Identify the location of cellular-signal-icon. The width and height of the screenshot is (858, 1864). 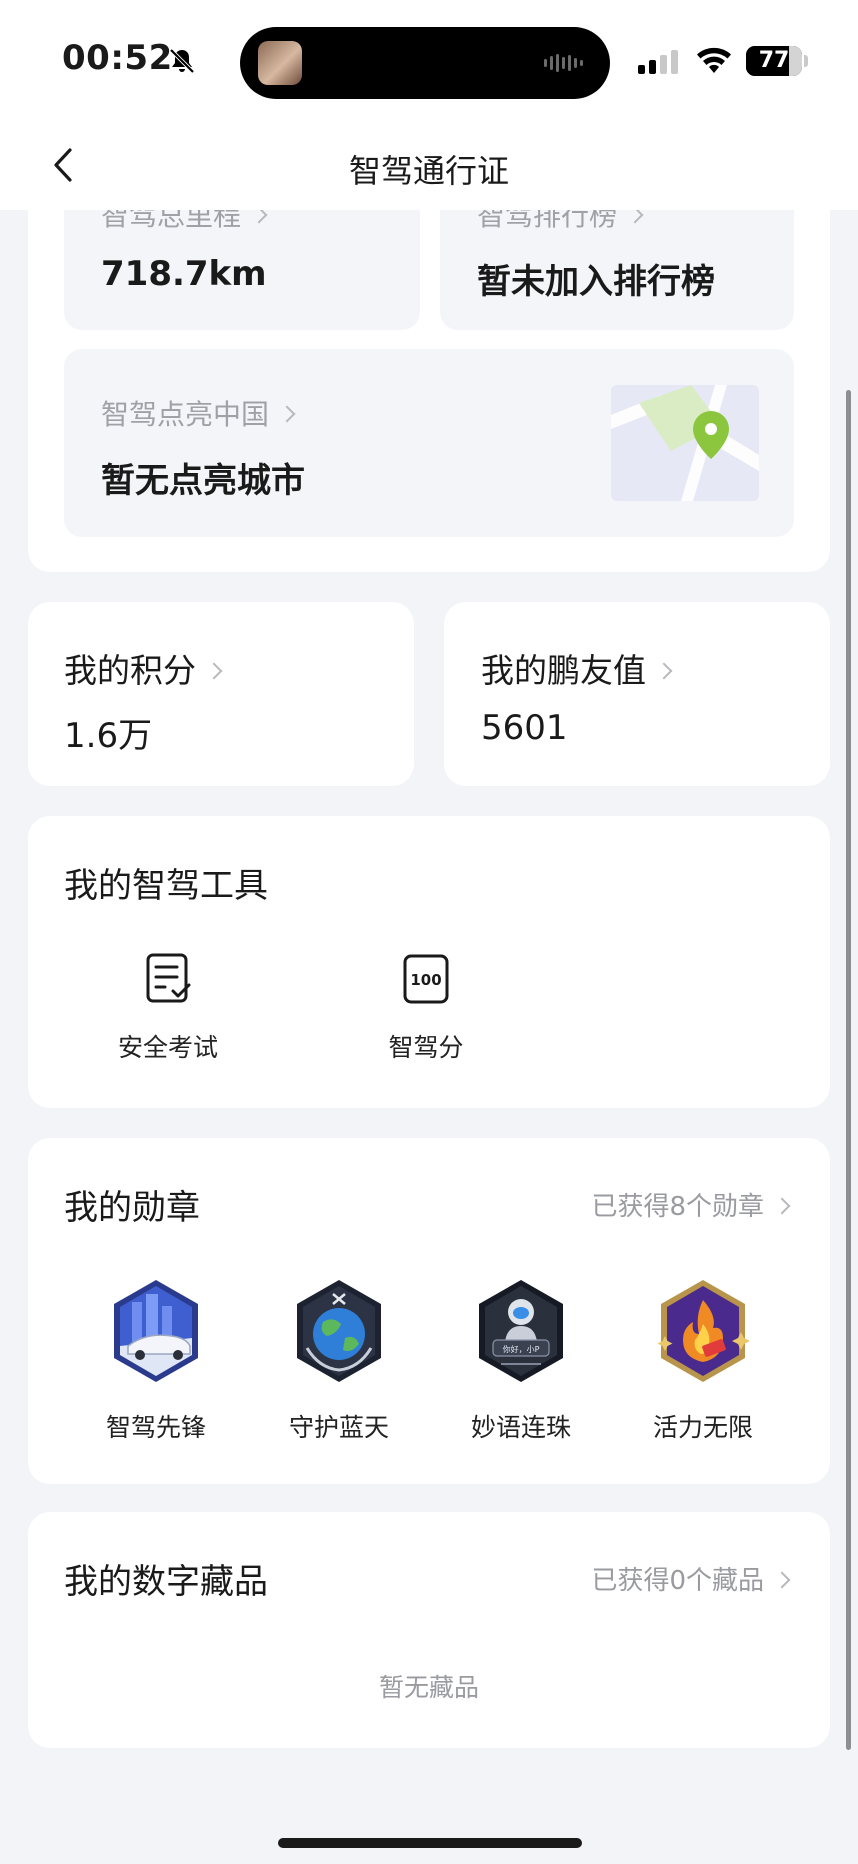
(658, 61).